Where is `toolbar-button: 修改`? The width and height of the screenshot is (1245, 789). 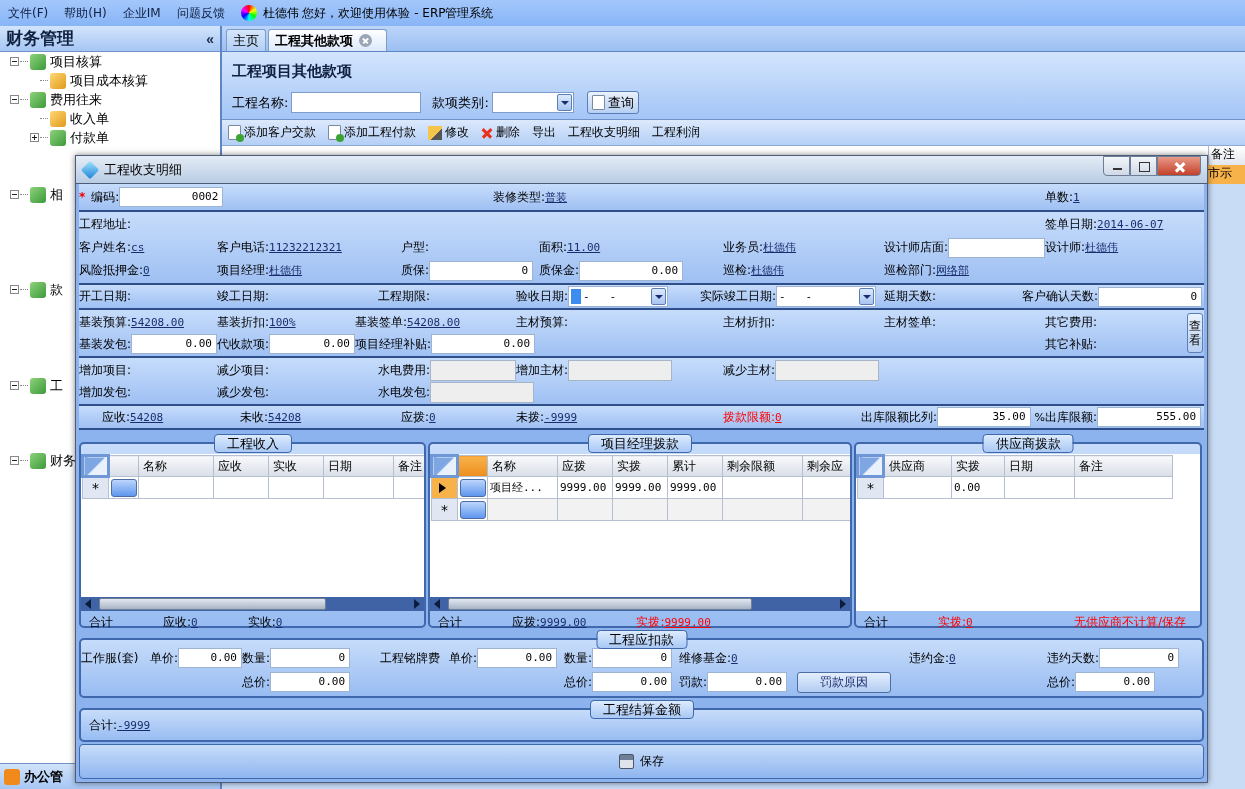
toolbar-button: 修改 is located at coordinates (448, 132).